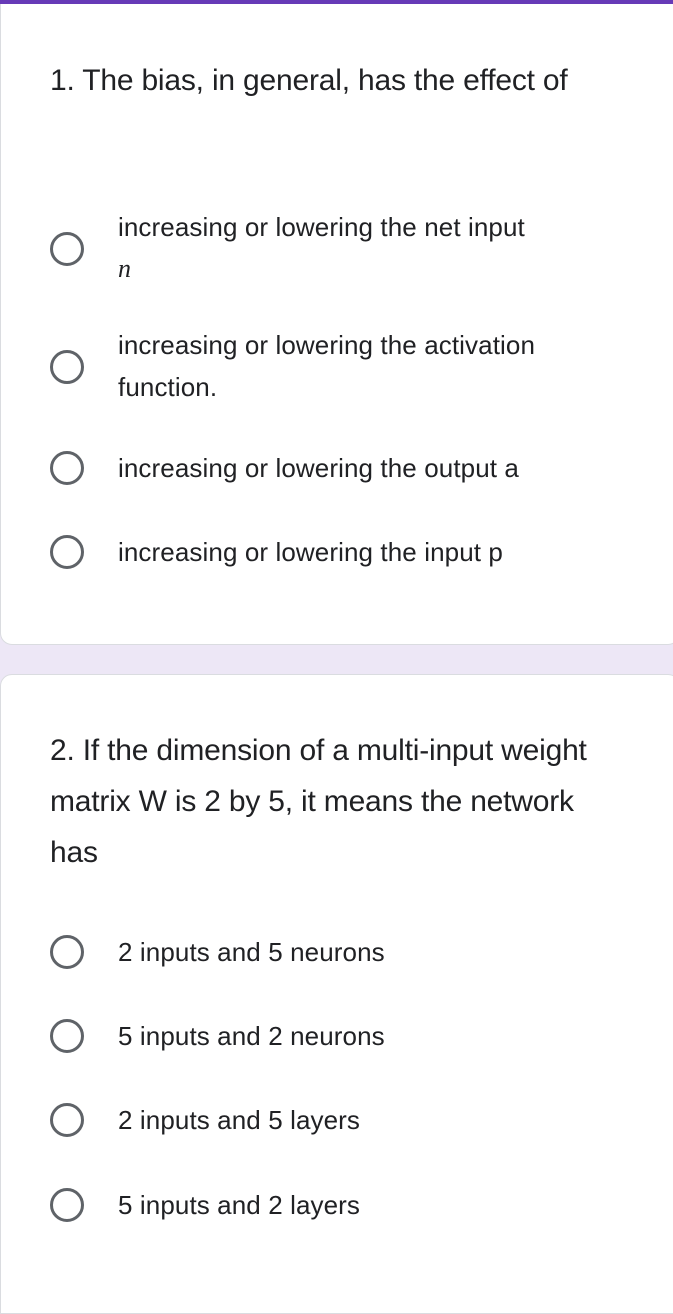 The width and height of the screenshot is (673, 1314). Describe the element at coordinates (239, 1120) in the screenshot. I see `option-label: 2 inputs and 5 layers` at that location.